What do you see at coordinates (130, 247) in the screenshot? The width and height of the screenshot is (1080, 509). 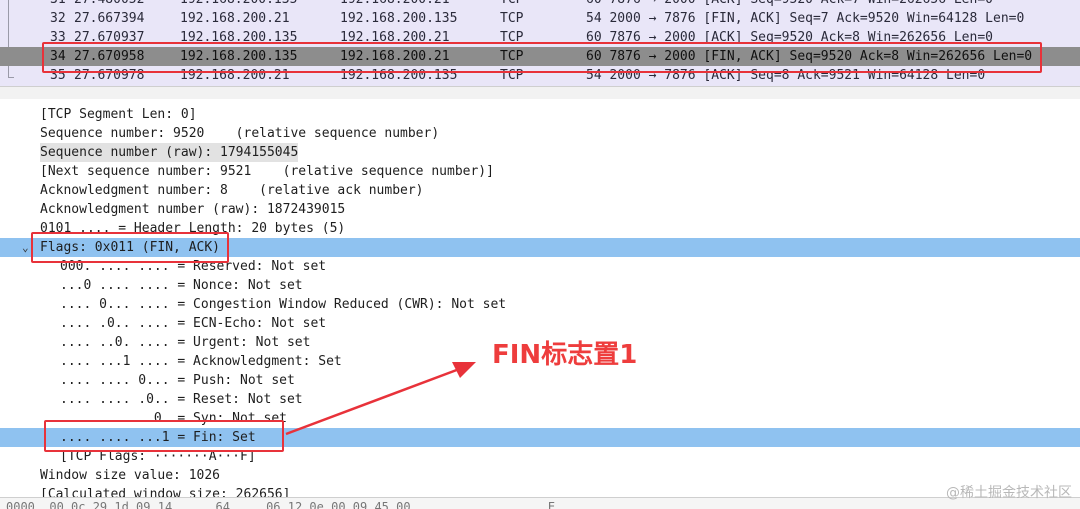 I see `flags-highlight-box` at bounding box center [130, 247].